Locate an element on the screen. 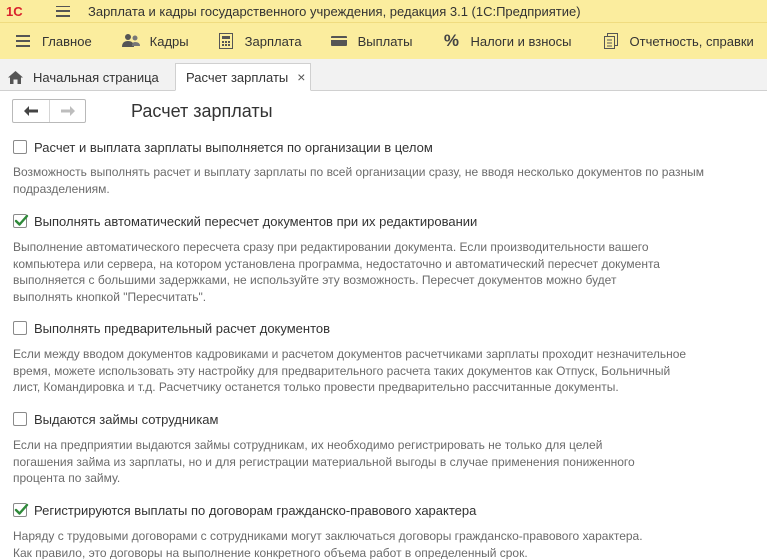  app-logo: 1С is located at coordinates (21, 11).